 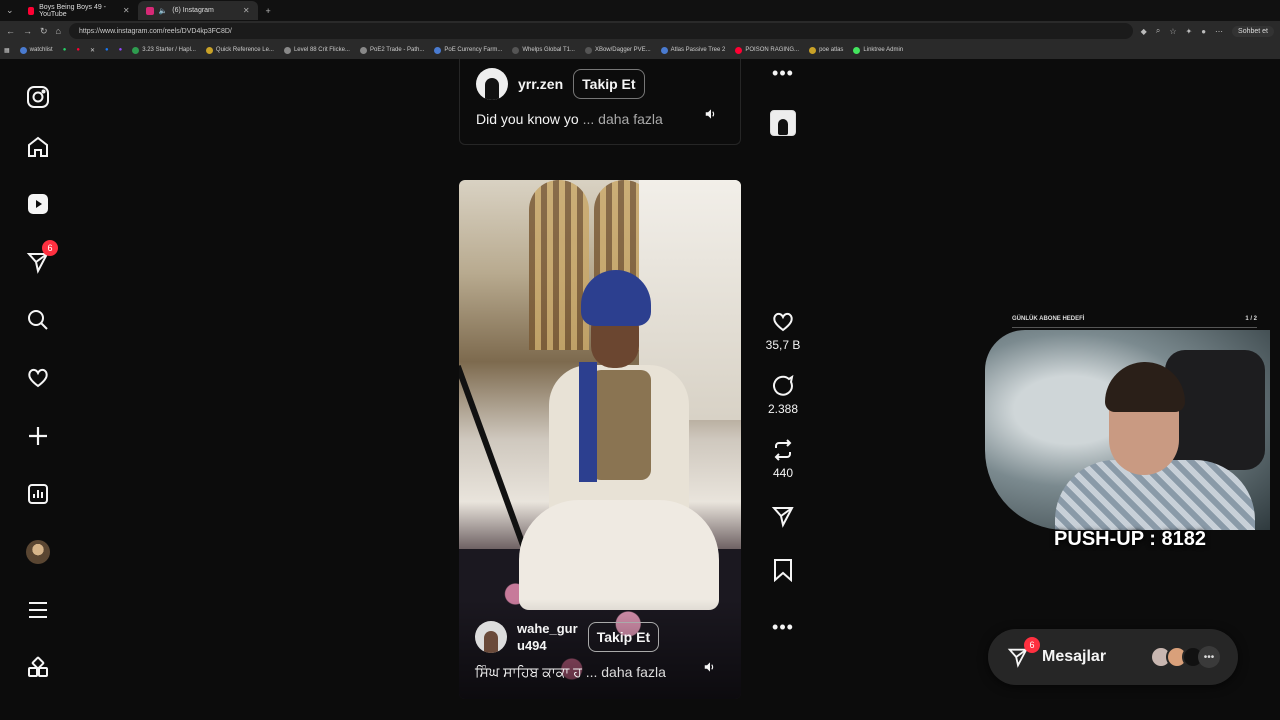 What do you see at coordinates (38, 552) in the screenshot?
I see `profile-avatar` at bounding box center [38, 552].